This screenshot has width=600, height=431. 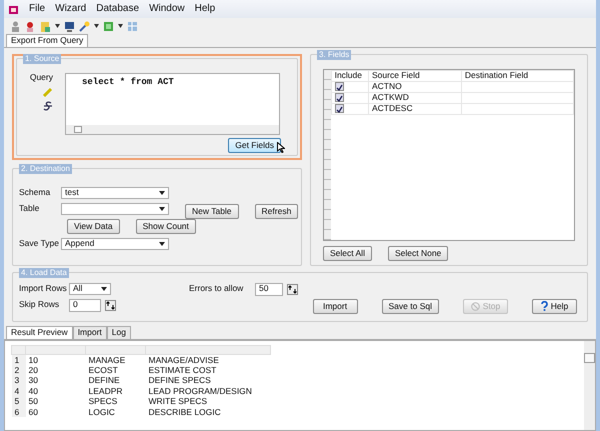 I want to click on app-icon, so click(x=13, y=9).